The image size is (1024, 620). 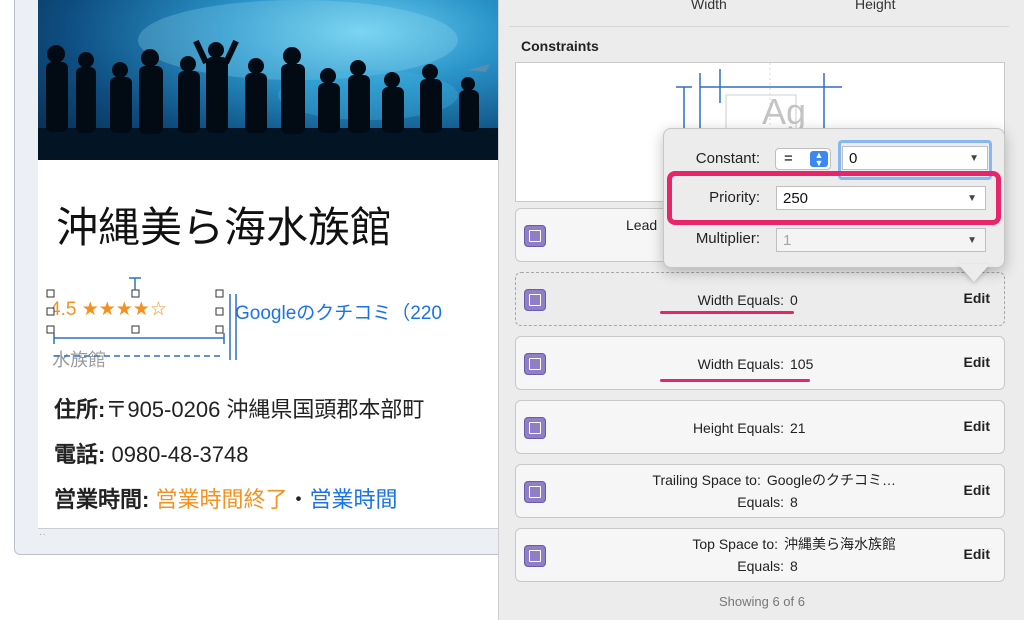 I want to click on constraint-value: 21, so click(x=798, y=428).